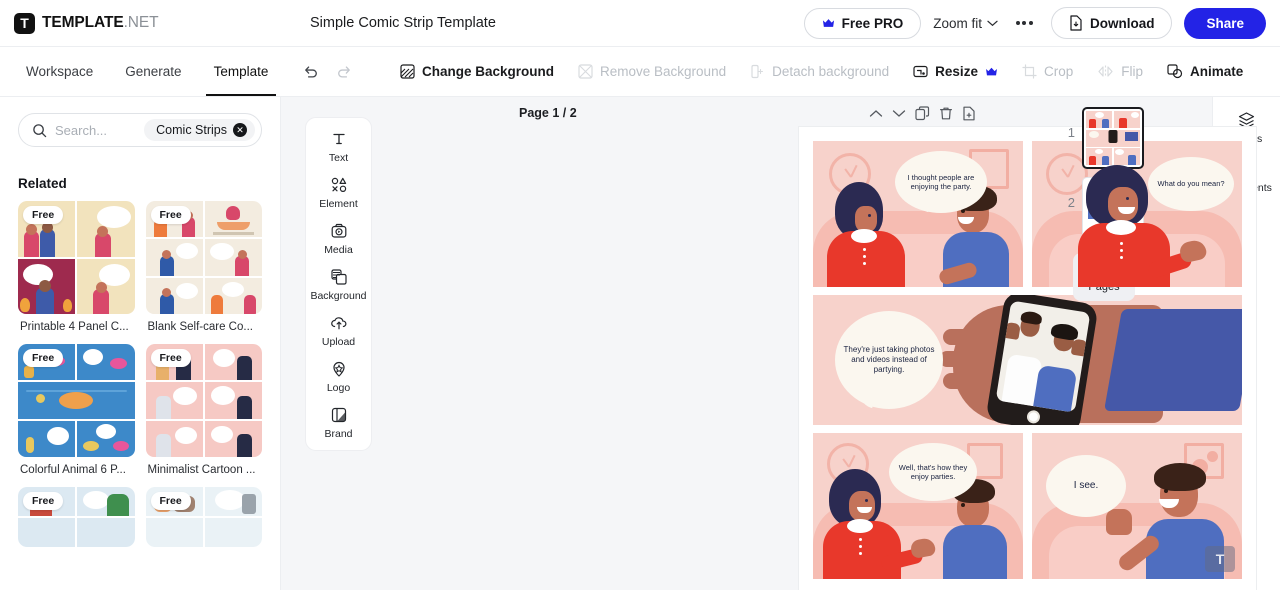 Image resolution: width=1280 pixels, height=590 pixels. What do you see at coordinates (941, 182) in the screenshot?
I see `speech-bubble: I thought people are enjoying the party.` at bounding box center [941, 182].